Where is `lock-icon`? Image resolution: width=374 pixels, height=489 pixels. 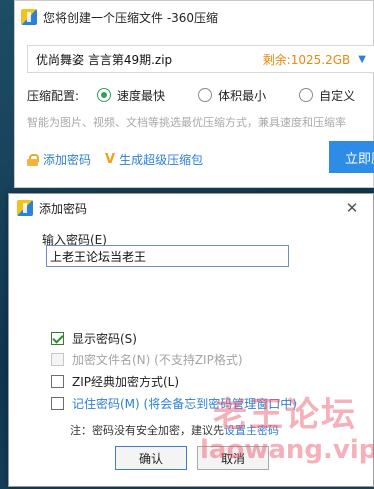
lock-icon is located at coordinates (33, 159).